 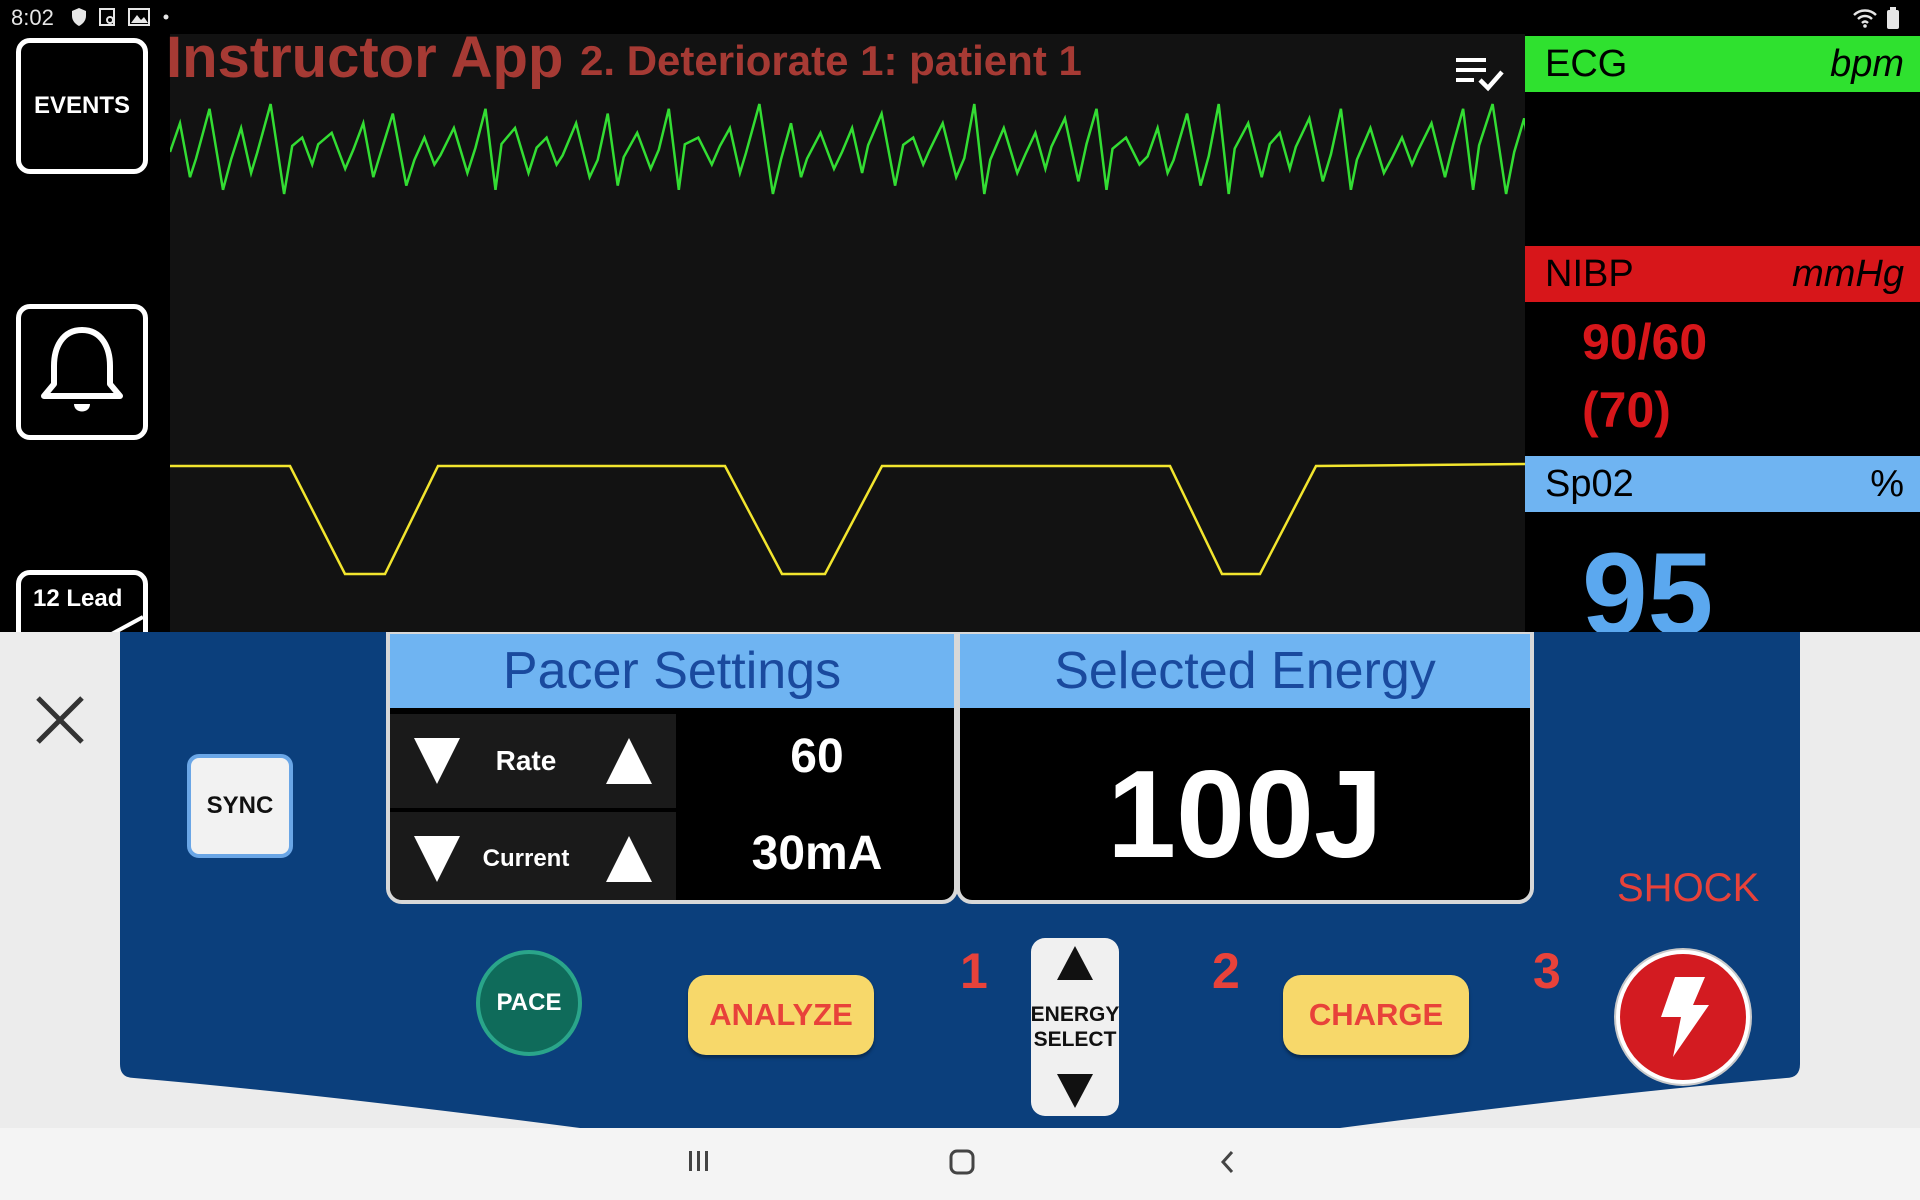 I want to click on spo2-header: Sp02 %, so click(x=1722, y=484).